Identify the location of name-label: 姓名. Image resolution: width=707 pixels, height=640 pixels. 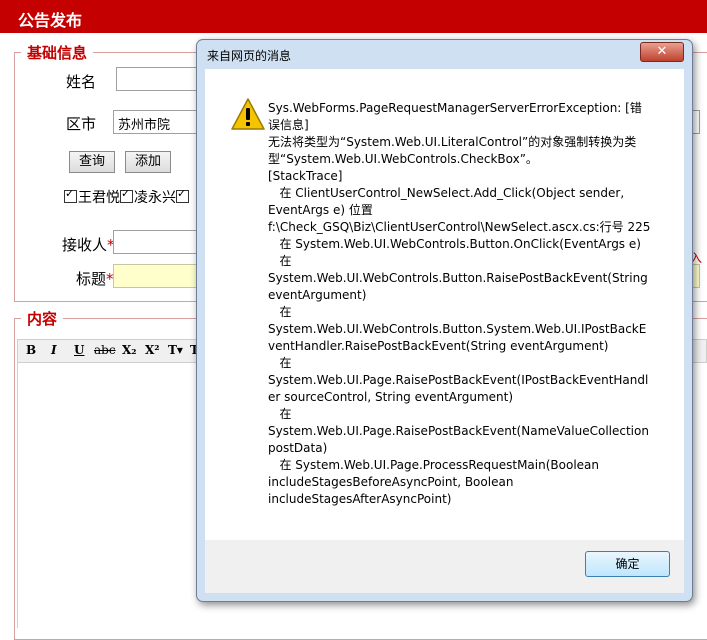
(81, 82).